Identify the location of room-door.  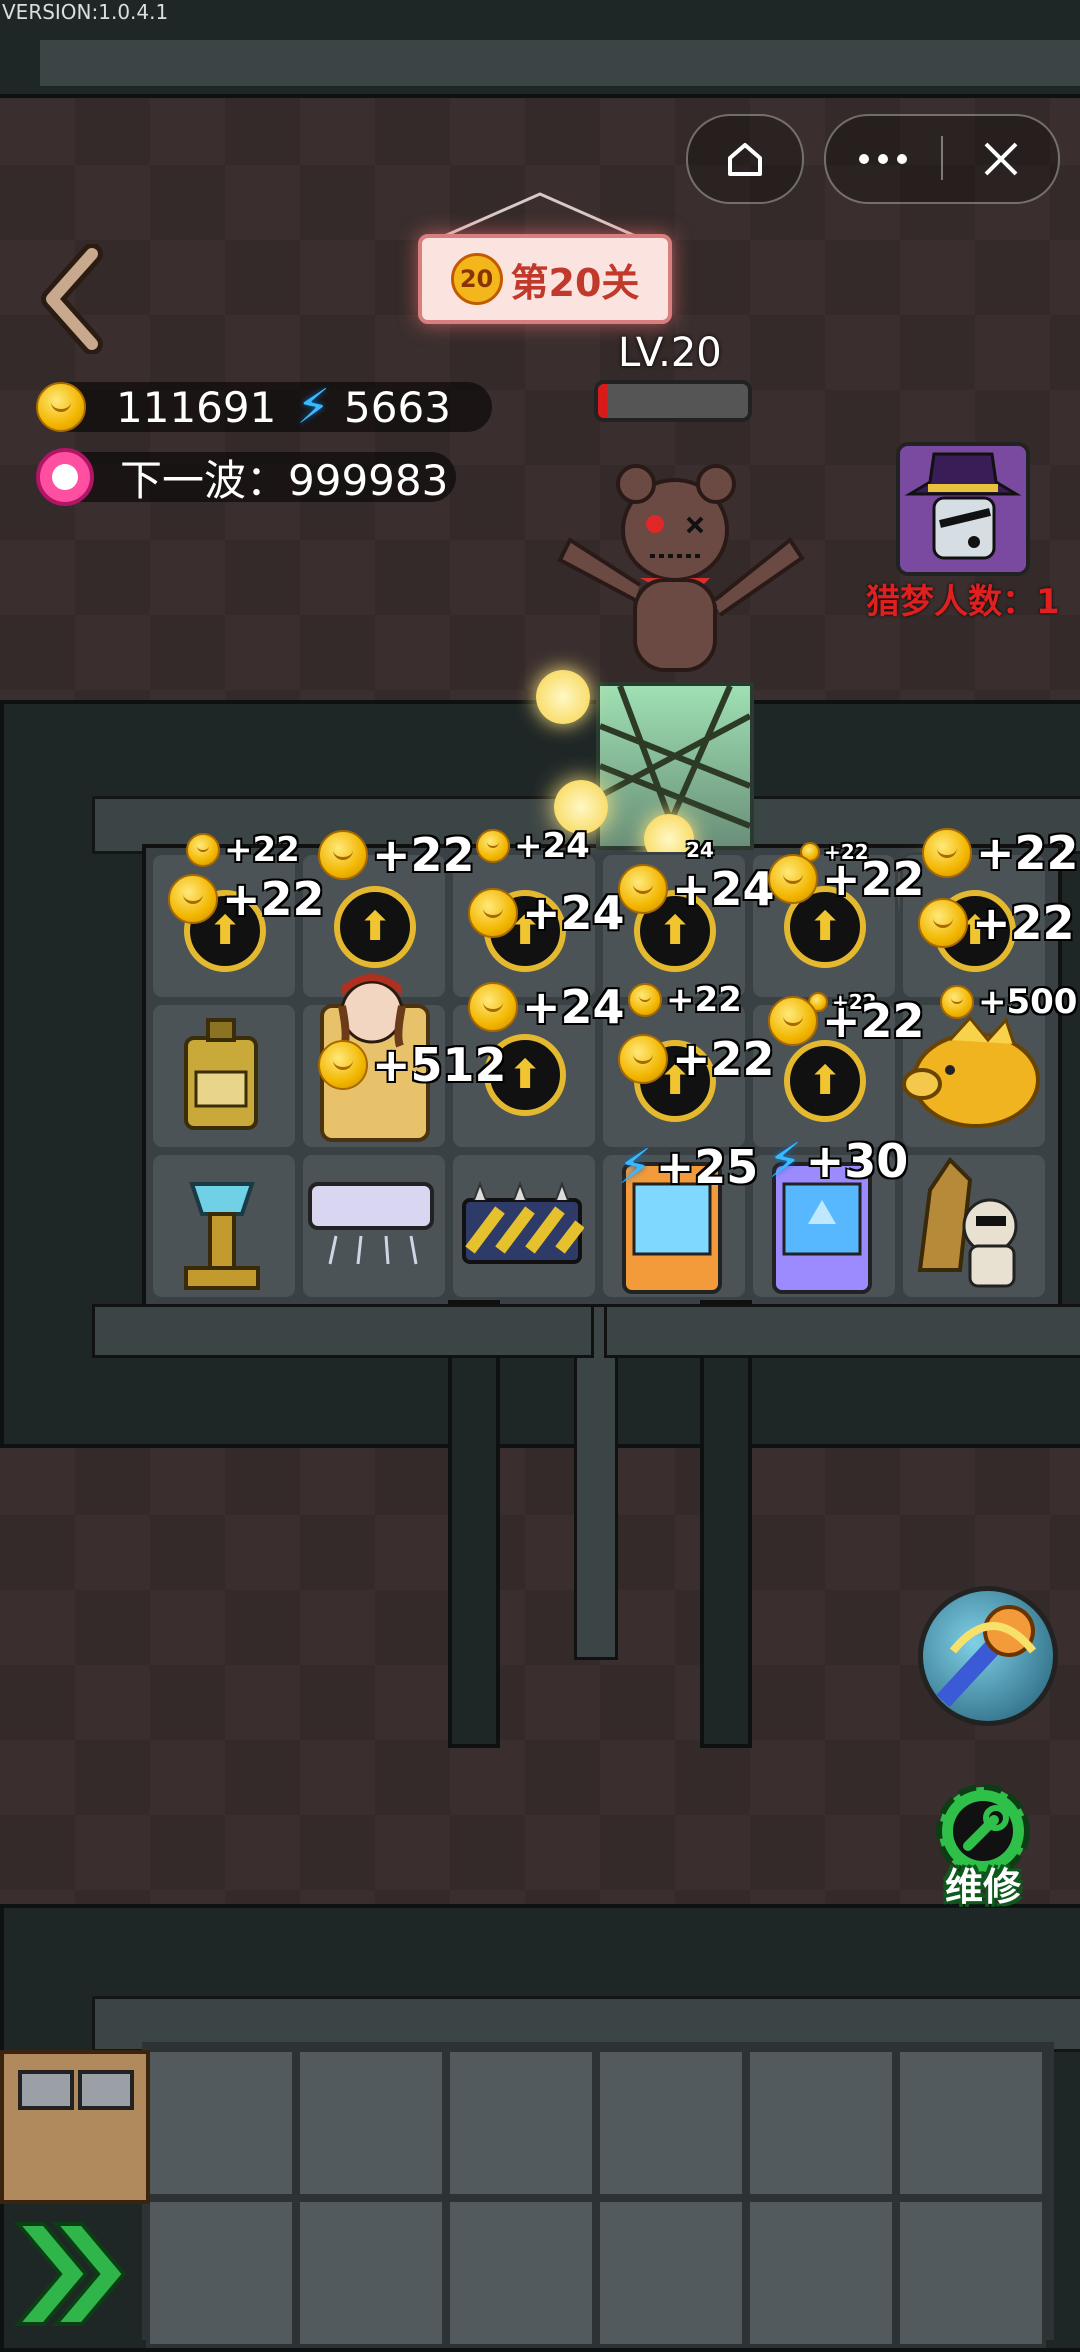
(75, 2127).